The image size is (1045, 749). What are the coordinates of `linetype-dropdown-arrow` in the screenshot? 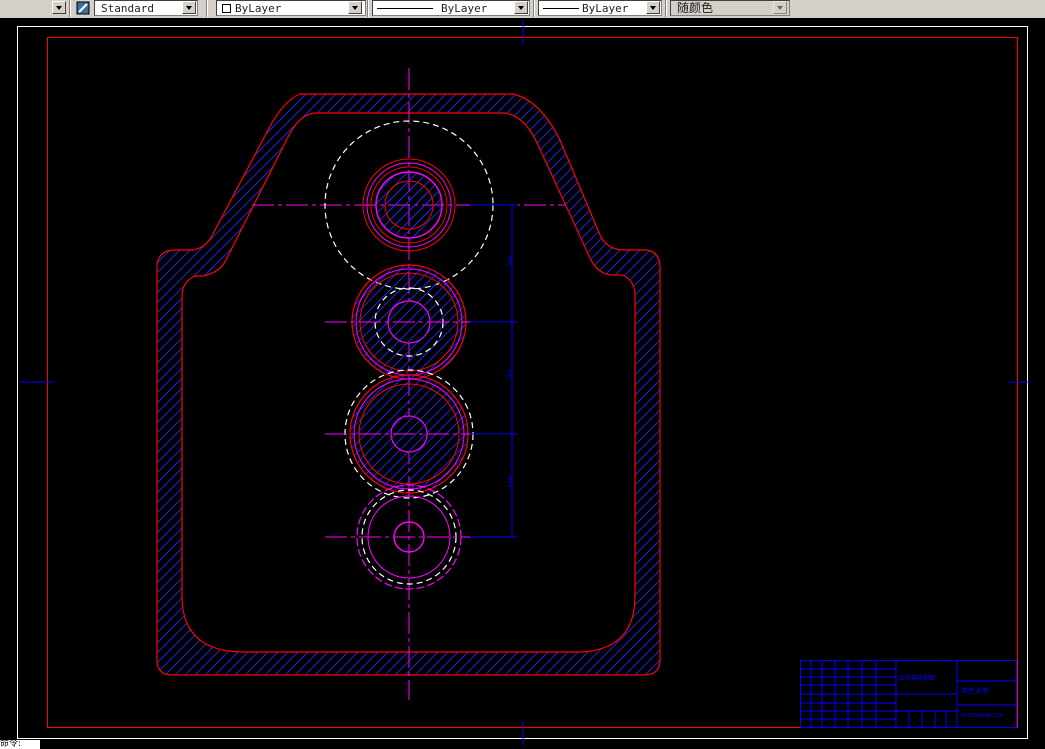 It's located at (521, 7).